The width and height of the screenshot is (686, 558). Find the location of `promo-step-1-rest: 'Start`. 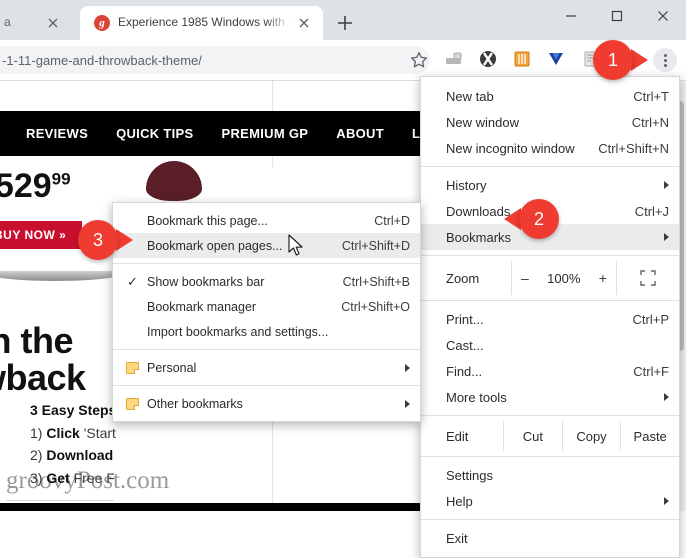

promo-step-1-rest: 'Start is located at coordinates (97, 432).